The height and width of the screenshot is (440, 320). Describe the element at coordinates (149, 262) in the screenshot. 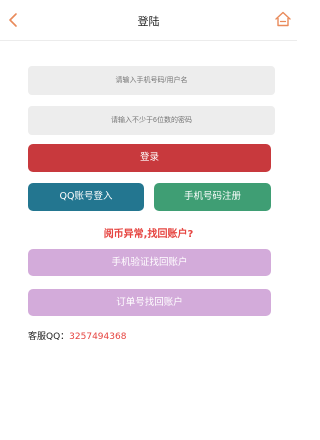

I see `phone-recover-button: 手机验证找回账户` at that location.